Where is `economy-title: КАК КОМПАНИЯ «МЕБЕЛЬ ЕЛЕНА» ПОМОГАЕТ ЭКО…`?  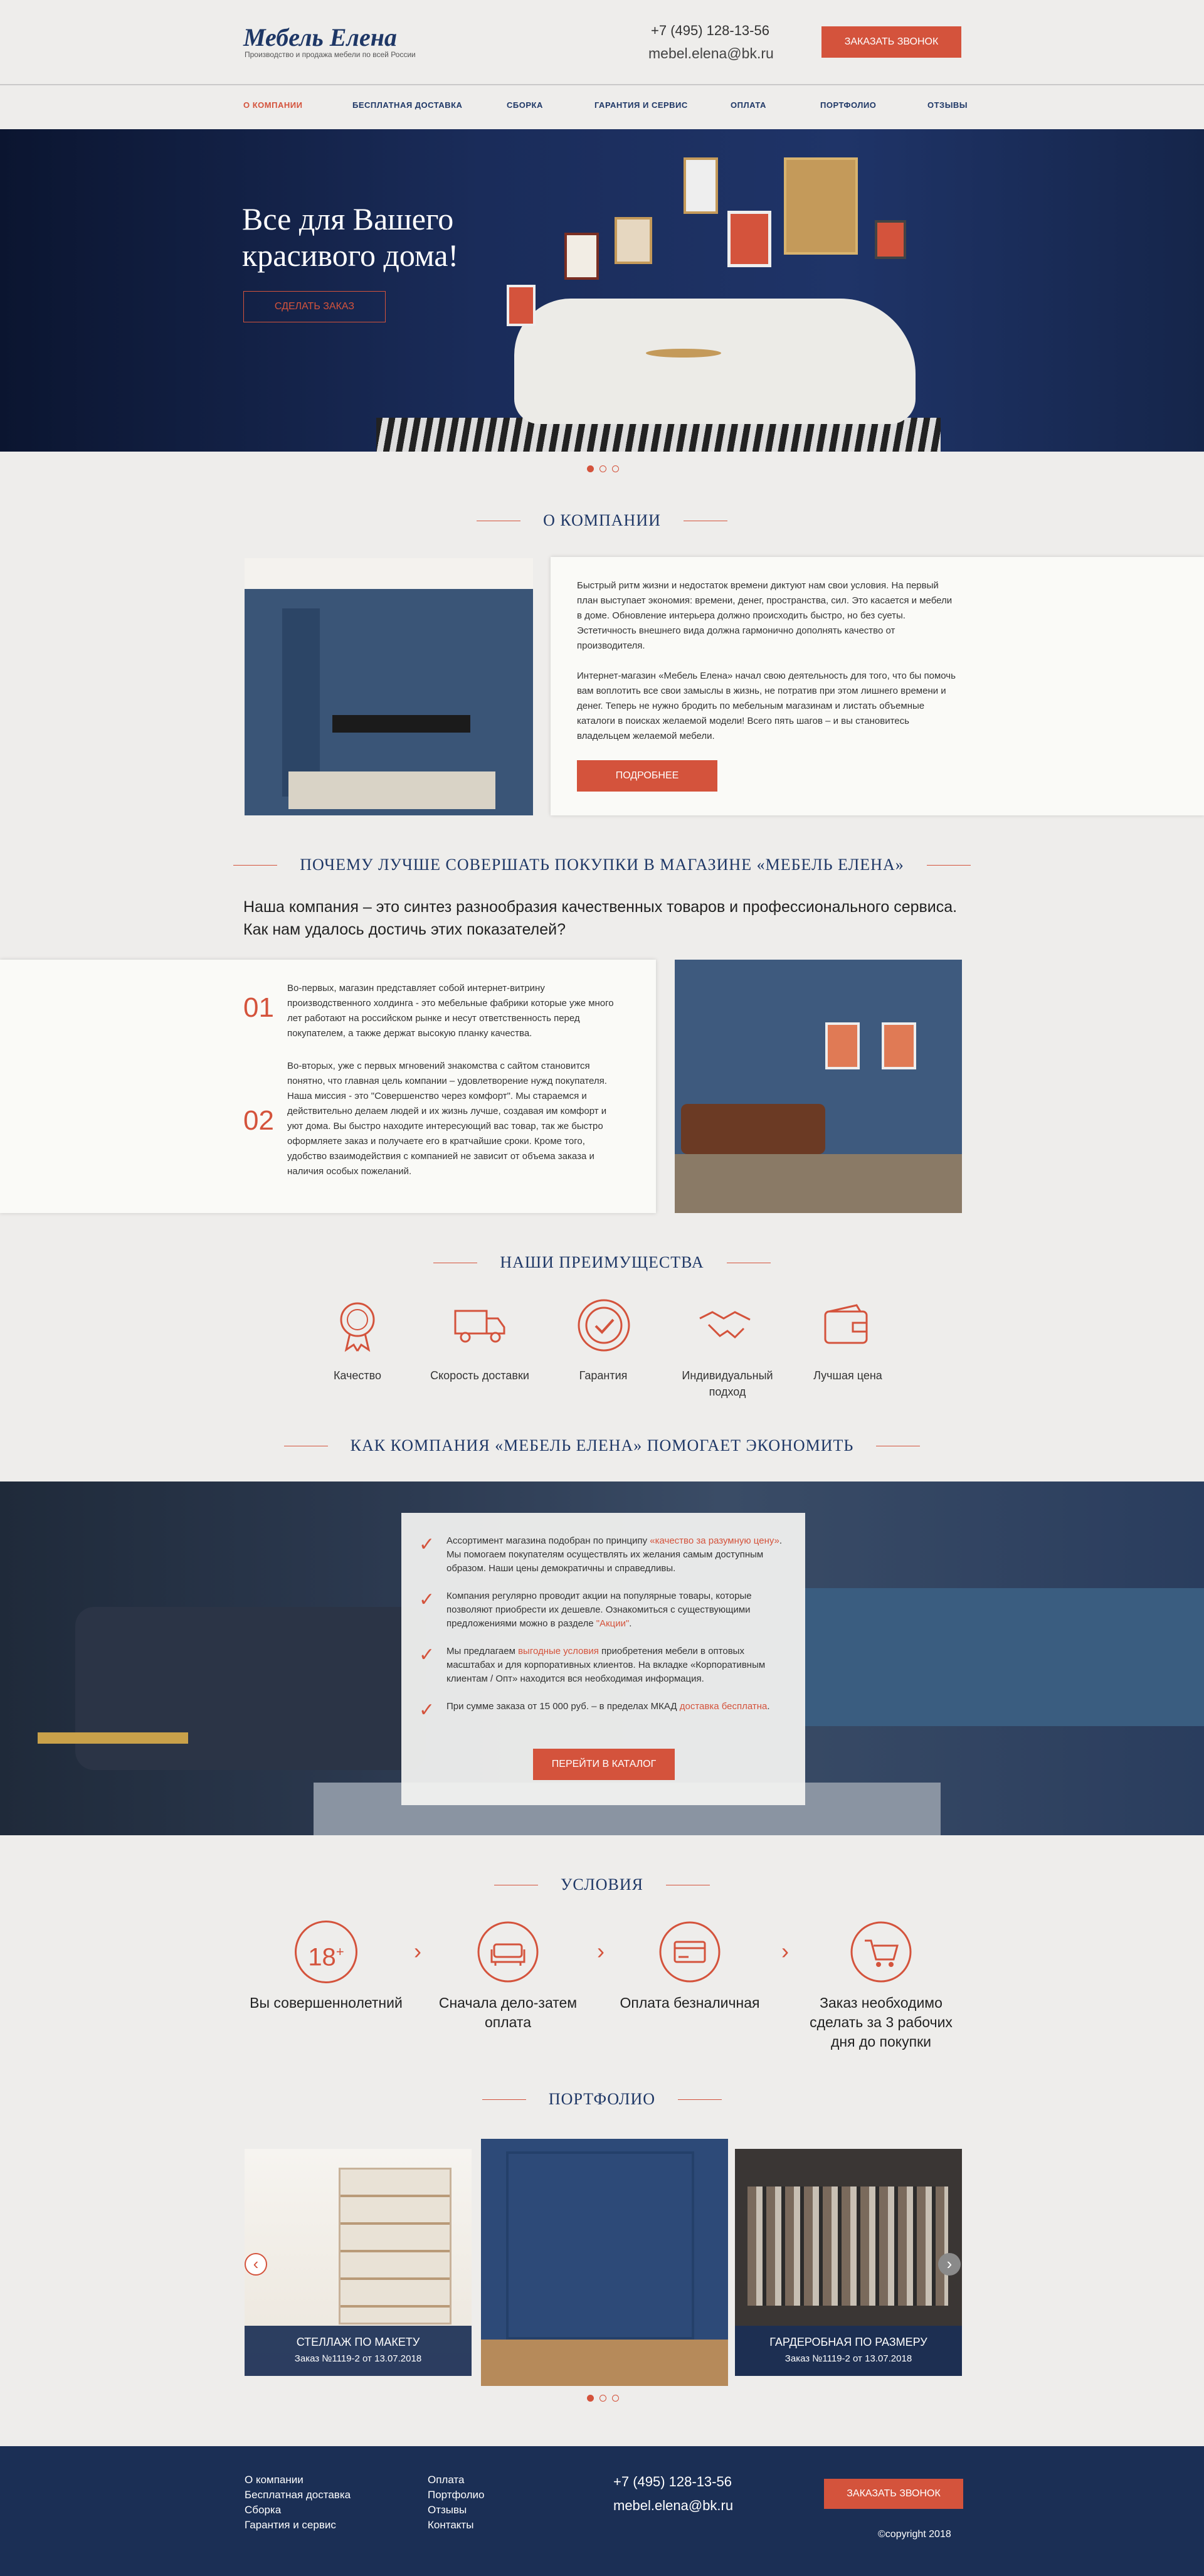
economy-title: КАК КОМПАНИЯ «МЕБЕЛЬ ЕЛЕНА» ПОМОГАЕТ ЭКО… is located at coordinates (602, 1445).